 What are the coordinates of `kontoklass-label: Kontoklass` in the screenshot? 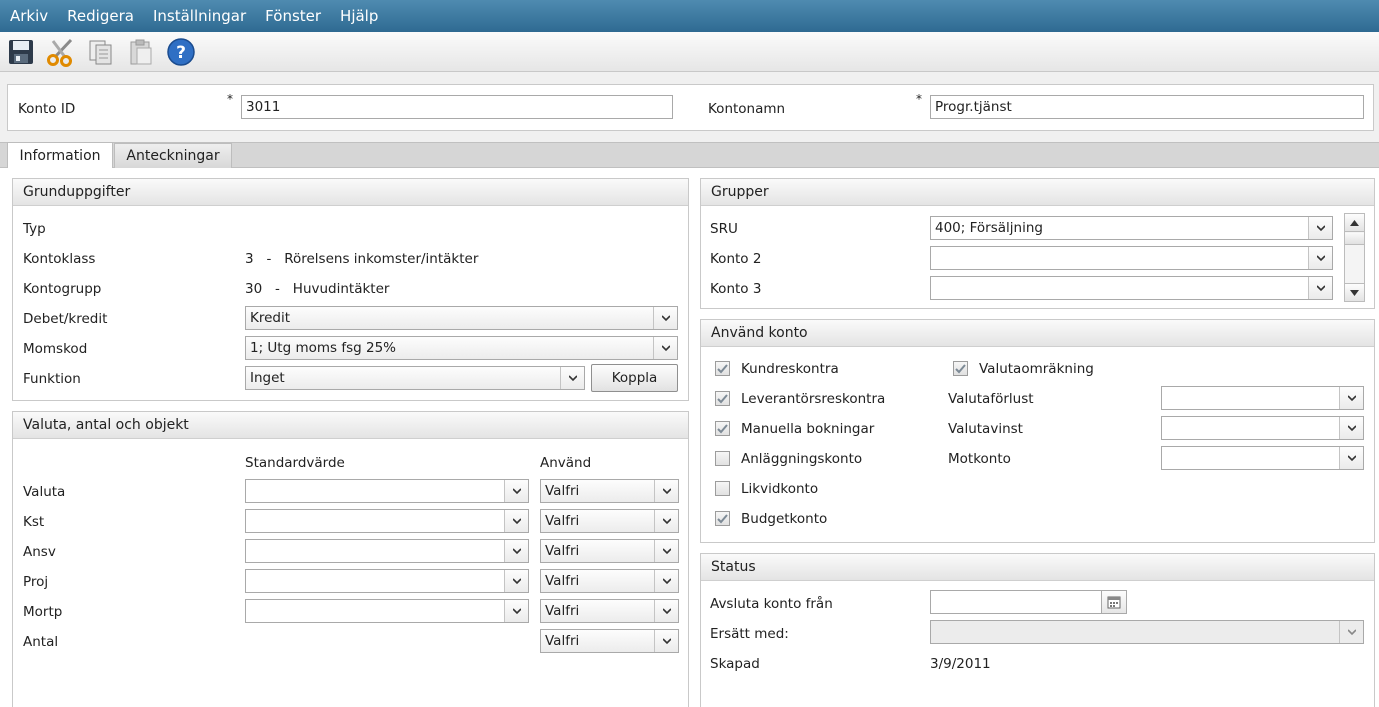 It's located at (59, 259).